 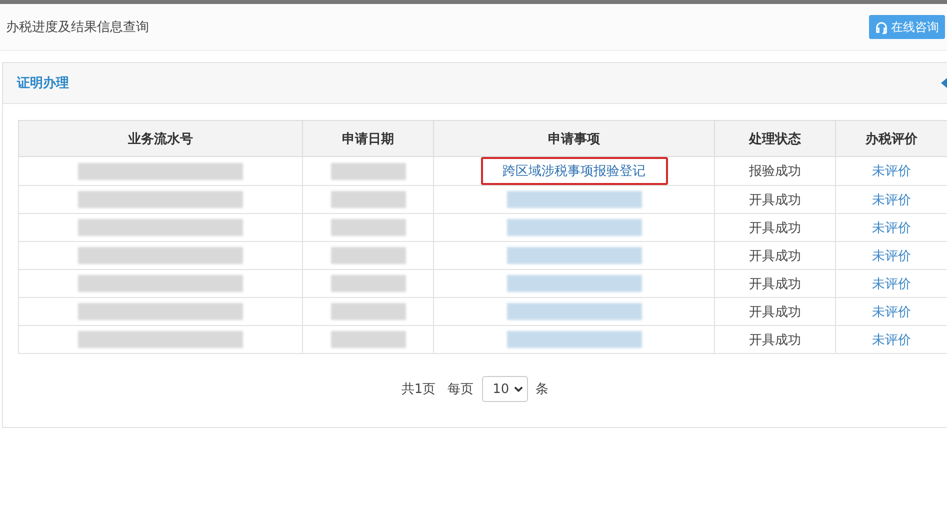 I want to click on column-header: 申请日期, so click(x=368, y=138).